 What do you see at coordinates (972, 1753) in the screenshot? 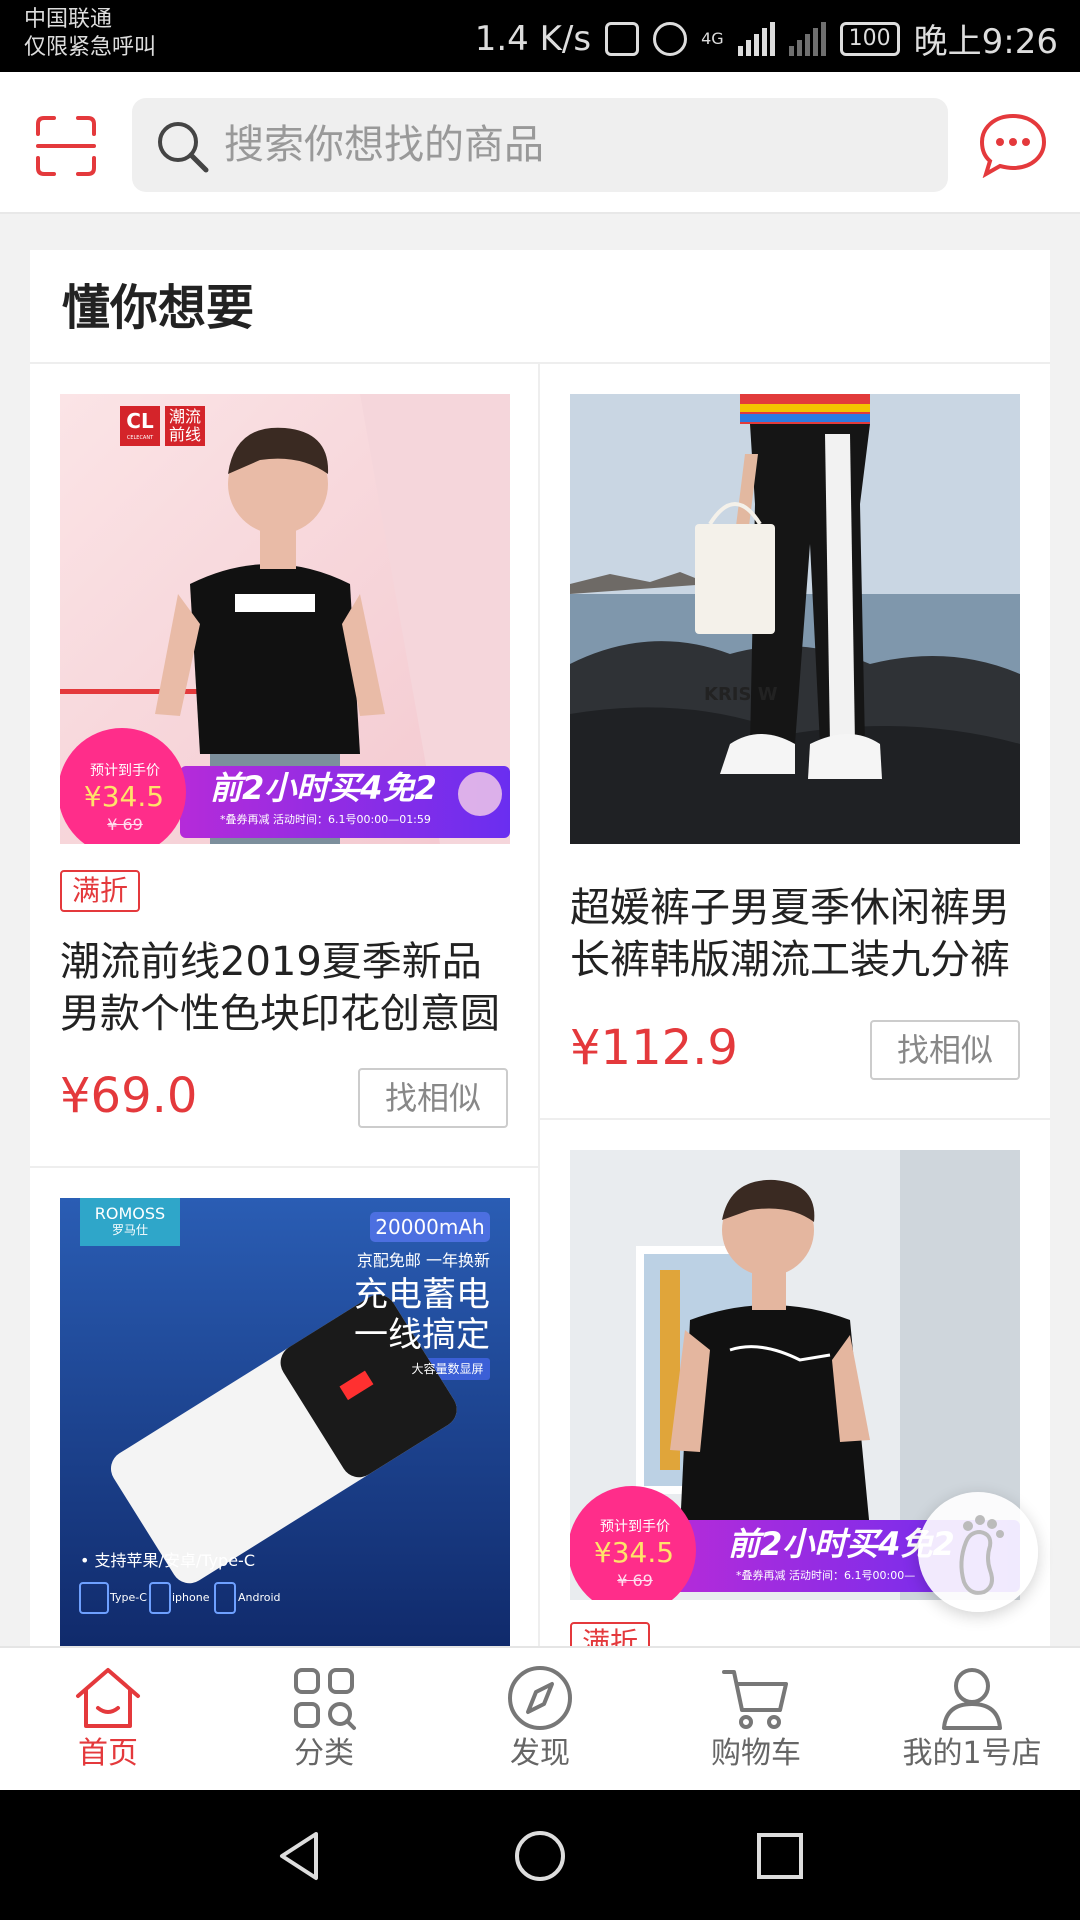
I see `tab-label: 我的1号店` at bounding box center [972, 1753].